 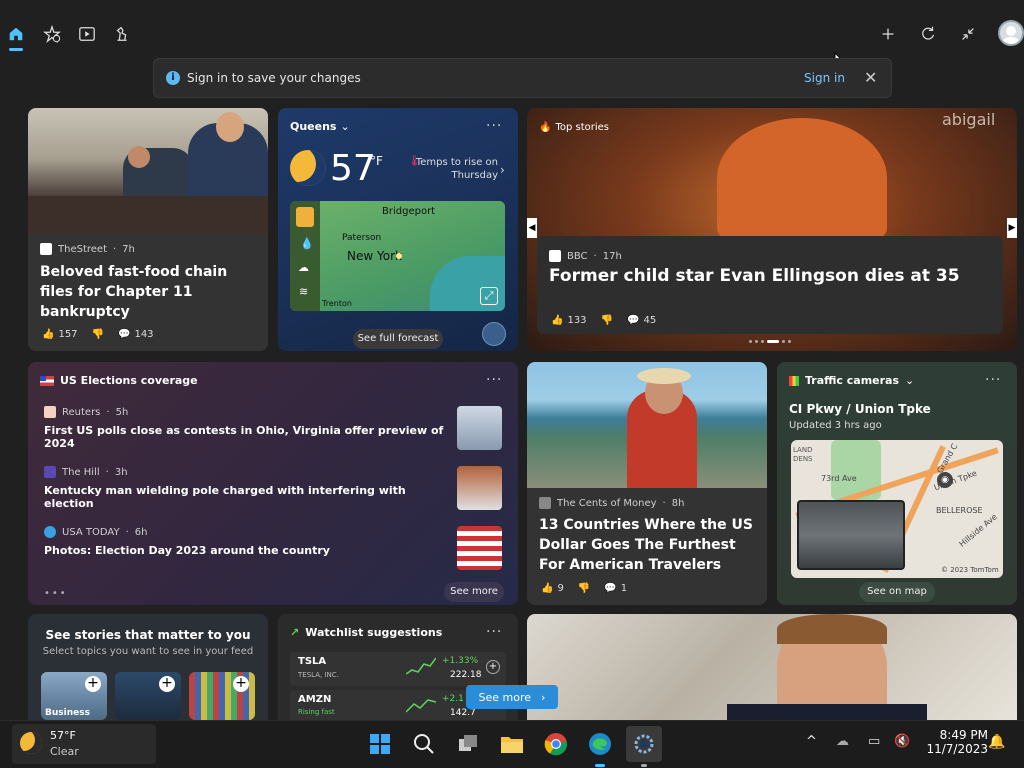 I want to click on map-label-paterson: Paterson, so click(x=362, y=238).